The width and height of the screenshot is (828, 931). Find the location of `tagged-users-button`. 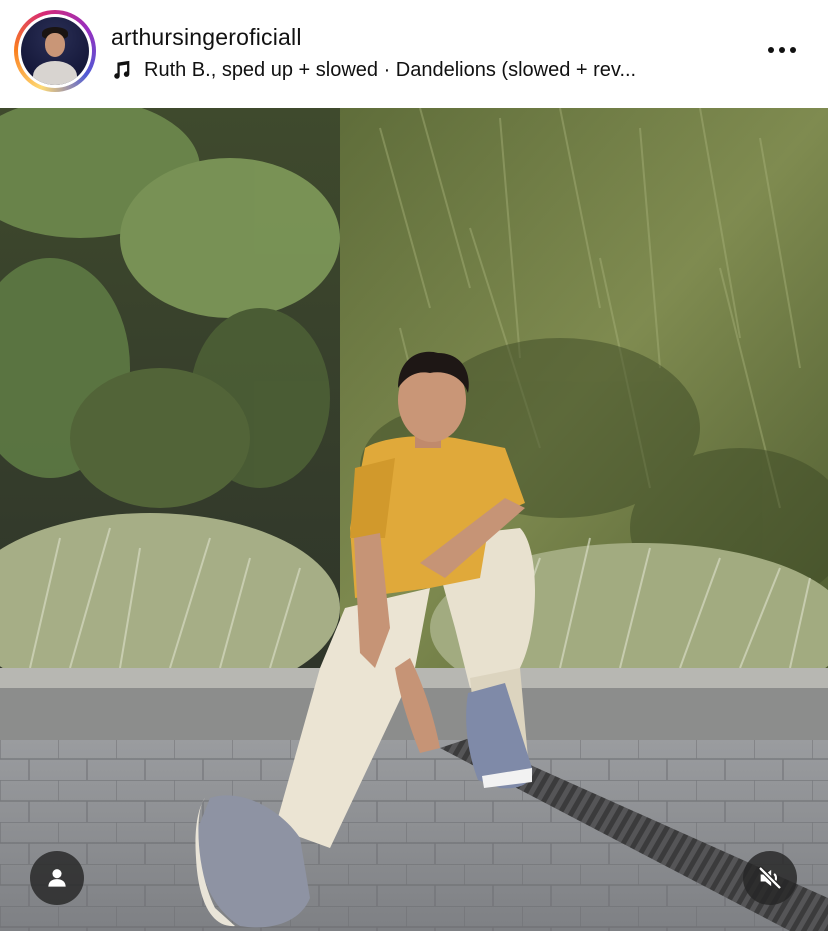

tagged-users-button is located at coordinates (57, 878).